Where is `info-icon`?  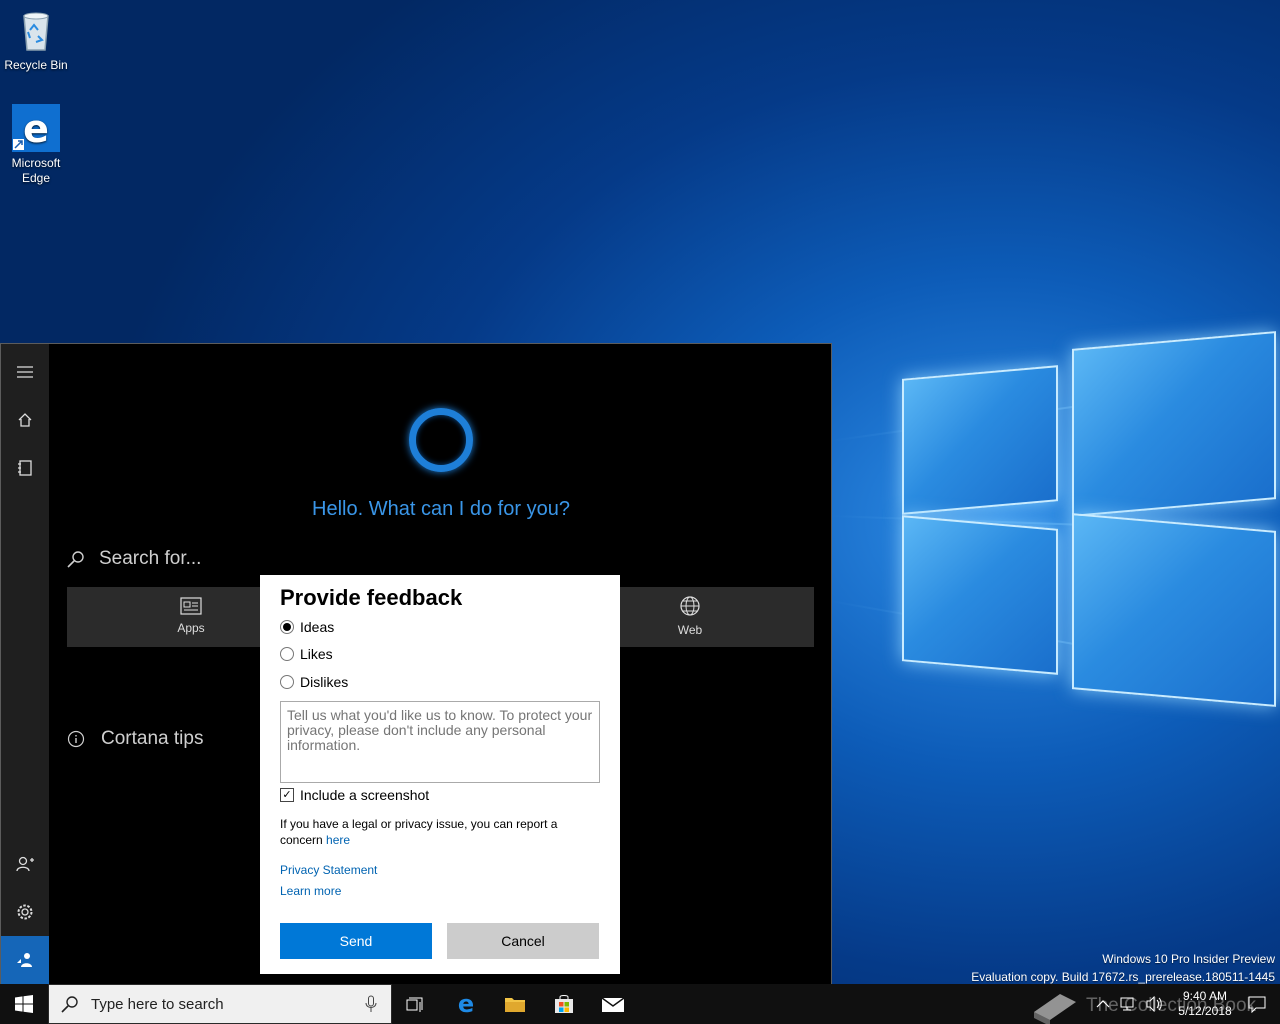
info-icon is located at coordinates (76, 739).